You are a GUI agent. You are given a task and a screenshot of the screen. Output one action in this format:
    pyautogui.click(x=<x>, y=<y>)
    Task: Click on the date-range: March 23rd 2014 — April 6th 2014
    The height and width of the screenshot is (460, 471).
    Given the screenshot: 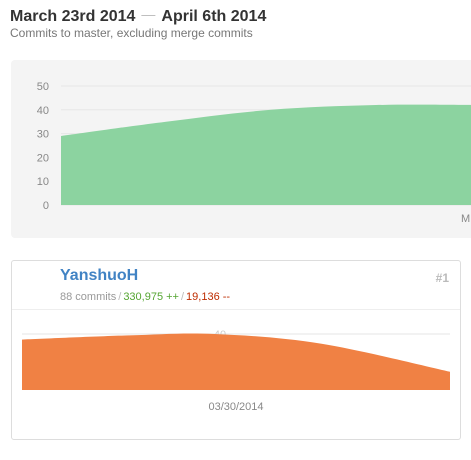 What is the action you would take?
    pyautogui.click(x=240, y=16)
    